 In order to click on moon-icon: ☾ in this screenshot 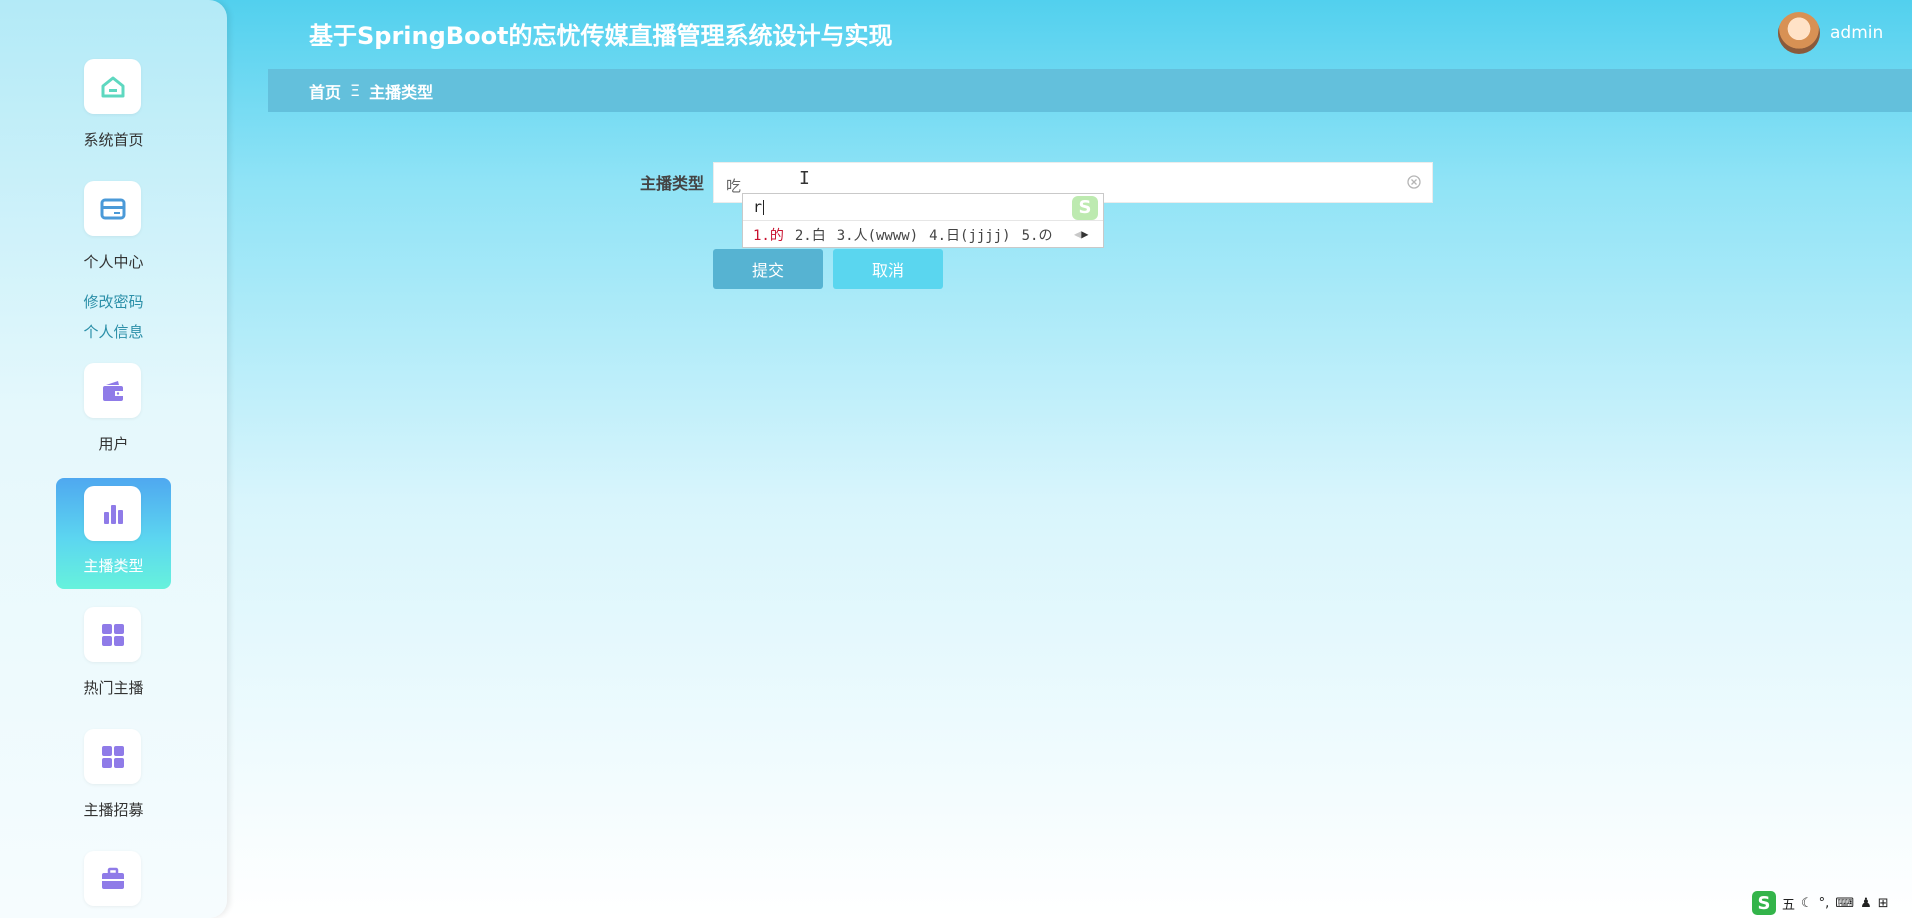, I will do `click(1807, 903)`.